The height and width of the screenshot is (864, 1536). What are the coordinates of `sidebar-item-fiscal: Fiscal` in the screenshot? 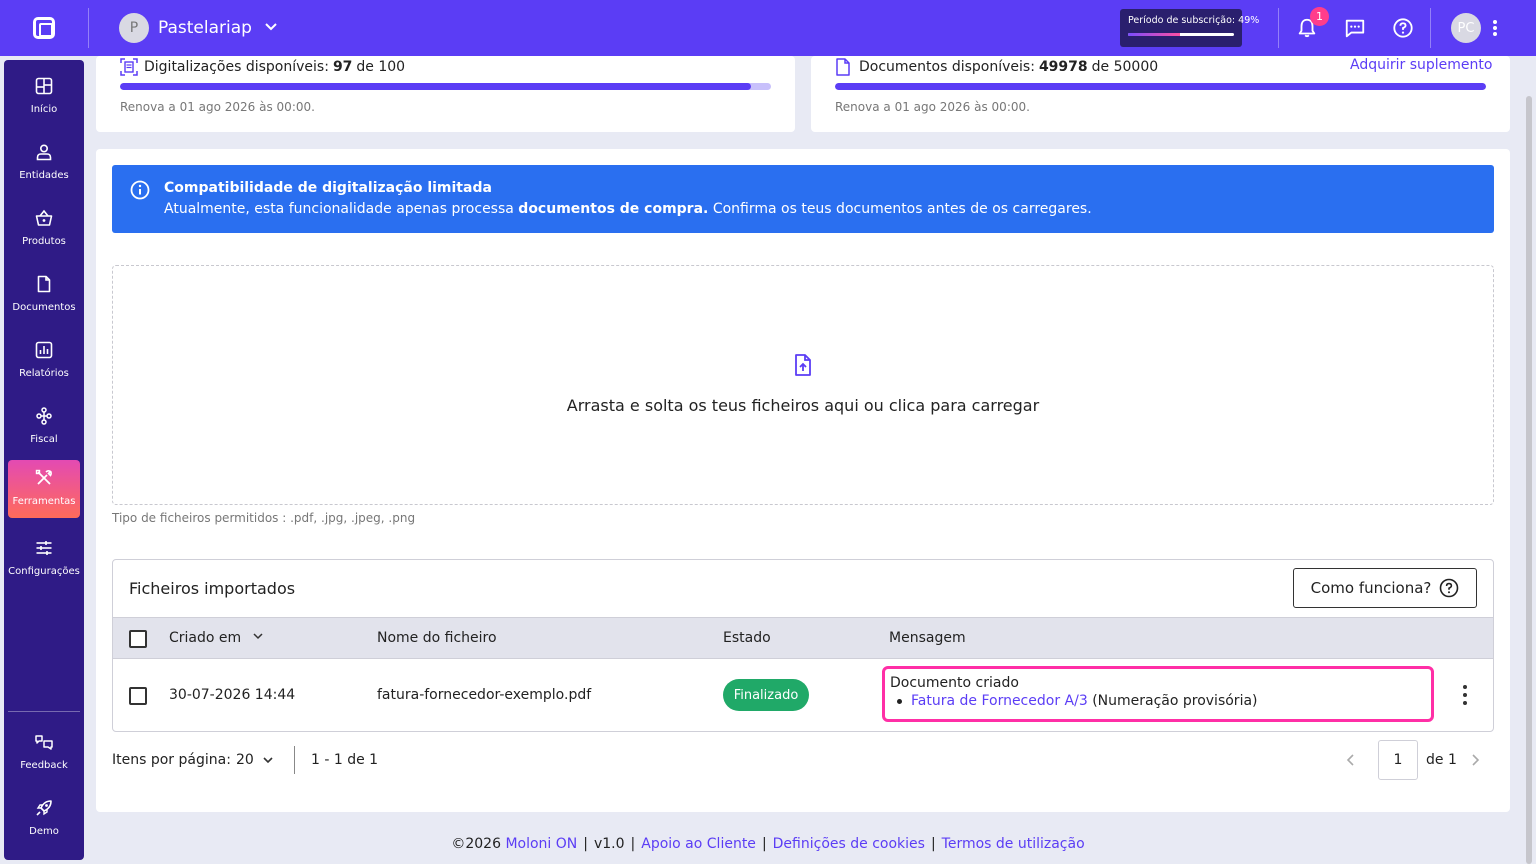 It's located at (44, 427).